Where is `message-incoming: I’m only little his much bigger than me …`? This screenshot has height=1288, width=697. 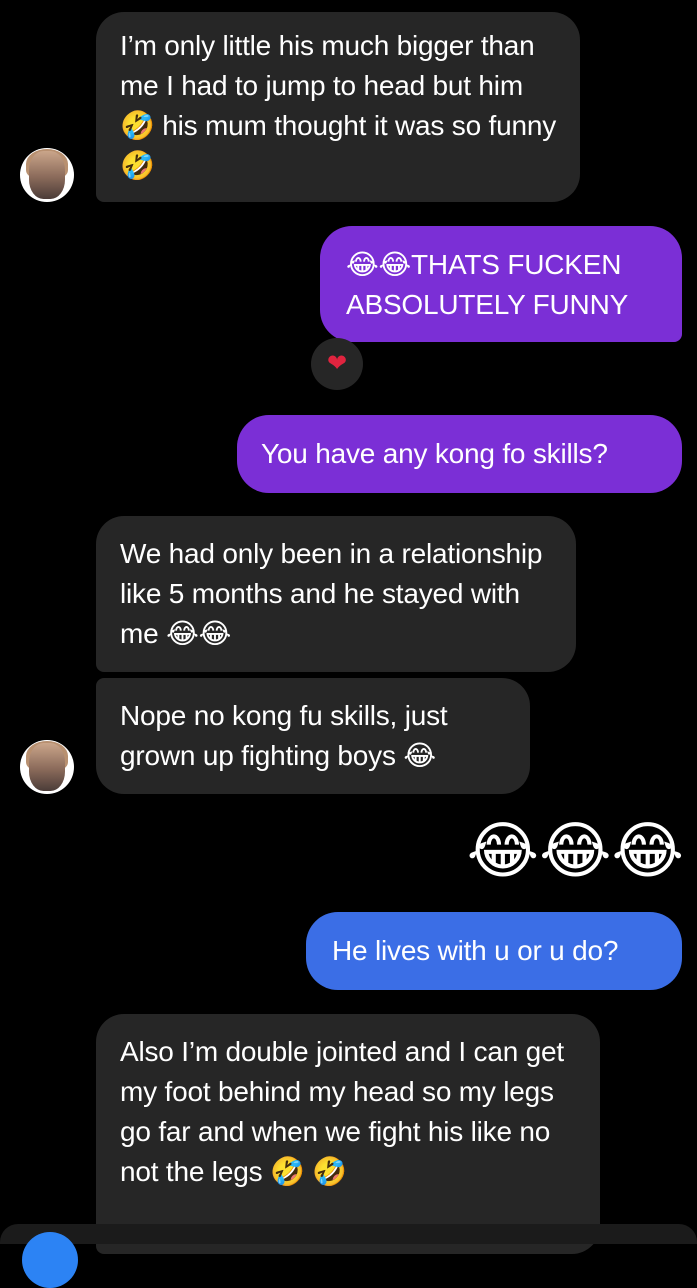
message-incoming: I’m only little his much bigger than me … is located at coordinates (338, 107).